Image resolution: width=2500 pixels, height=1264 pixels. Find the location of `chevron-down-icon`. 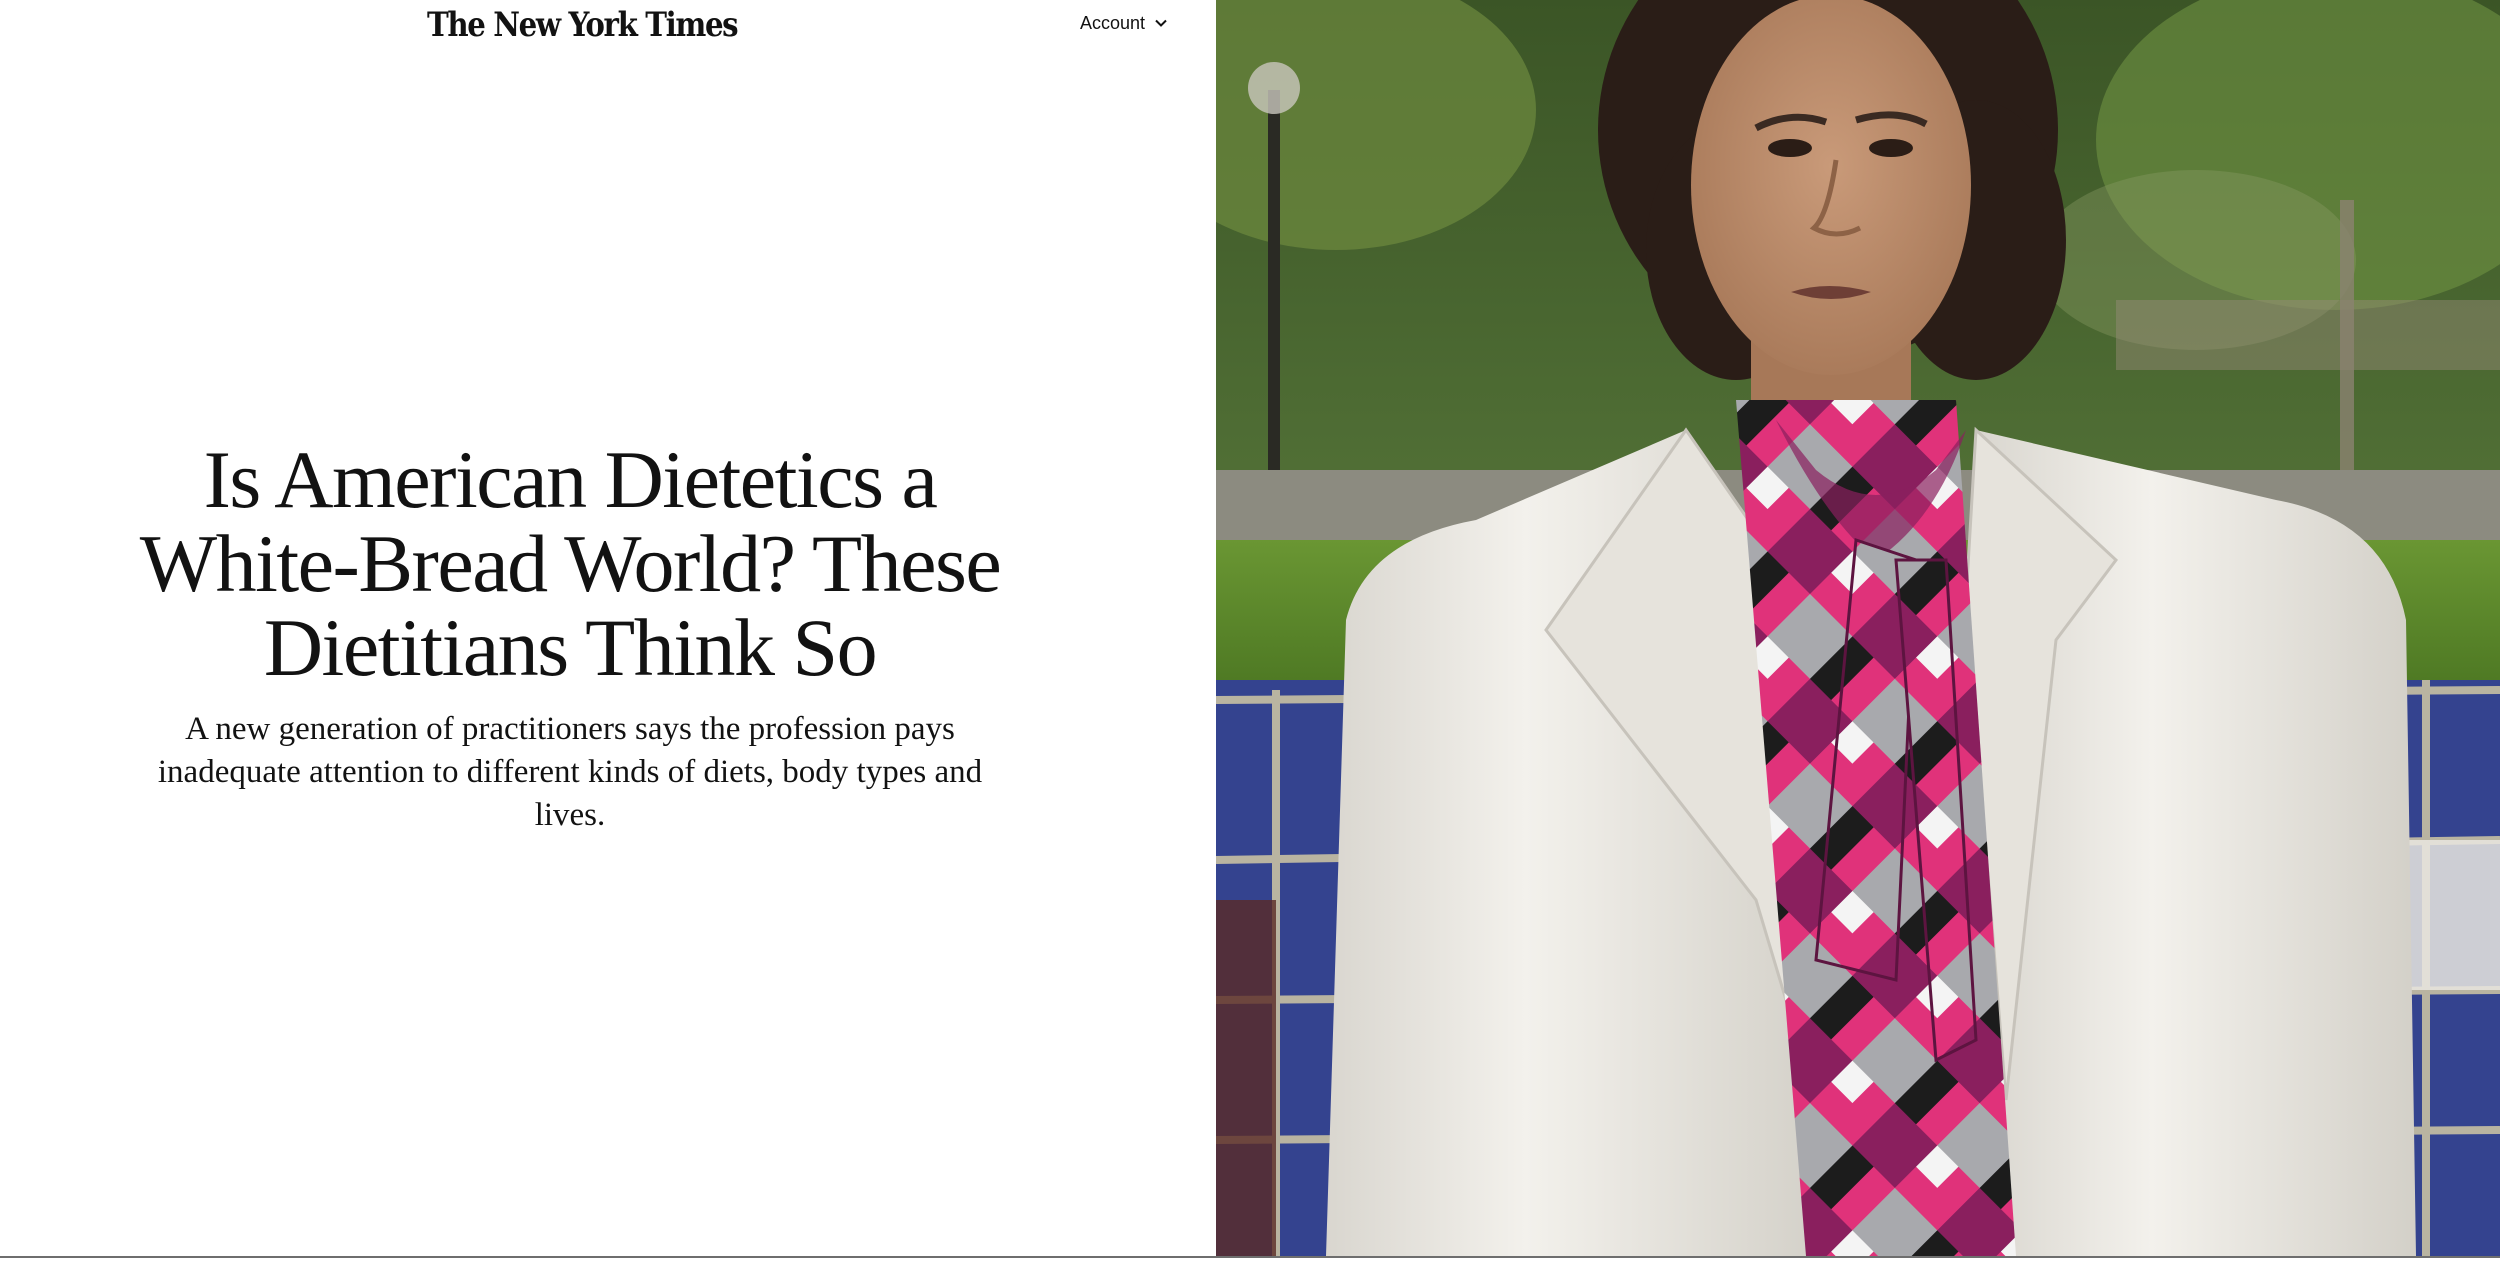

chevron-down-icon is located at coordinates (1161, 23).